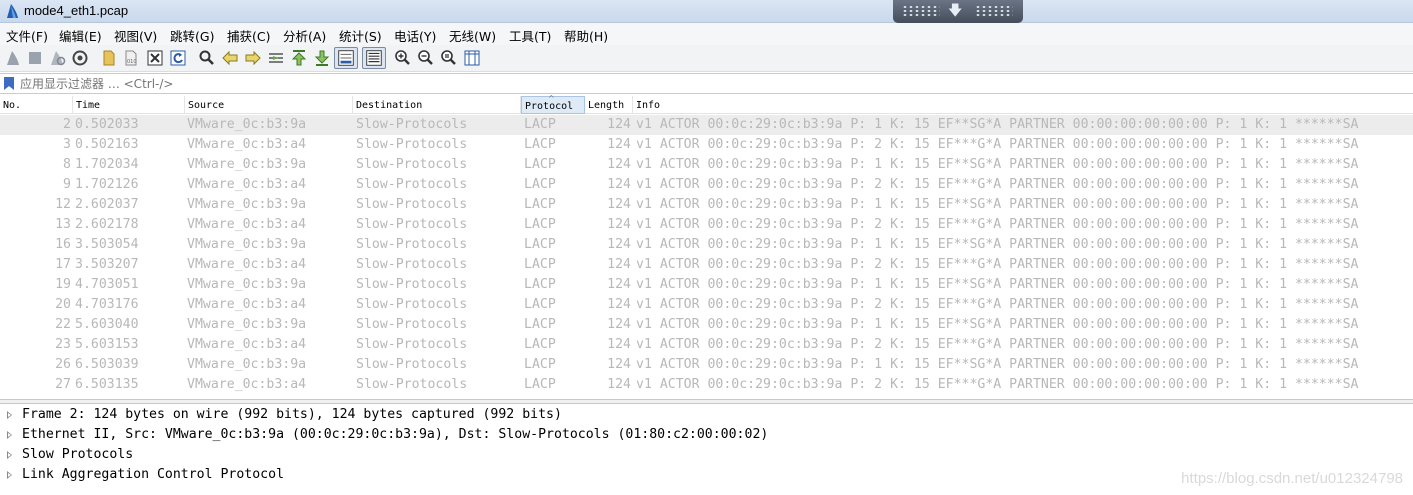 This screenshot has height=495, width=1413. I want to click on packet-number: 17, so click(63, 264).